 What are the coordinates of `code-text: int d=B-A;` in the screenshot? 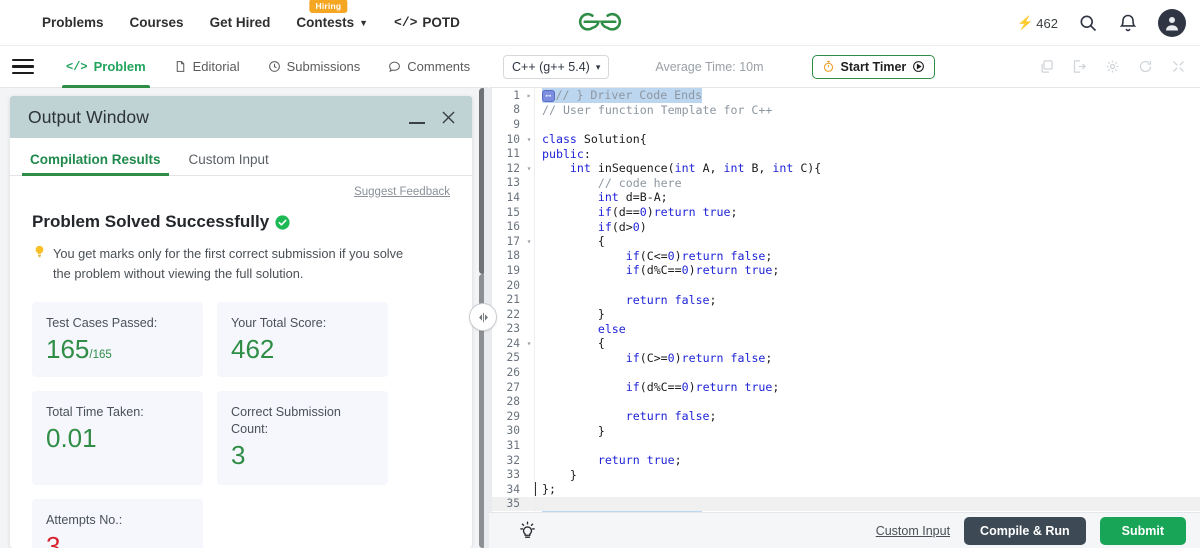 It's located at (605, 197).